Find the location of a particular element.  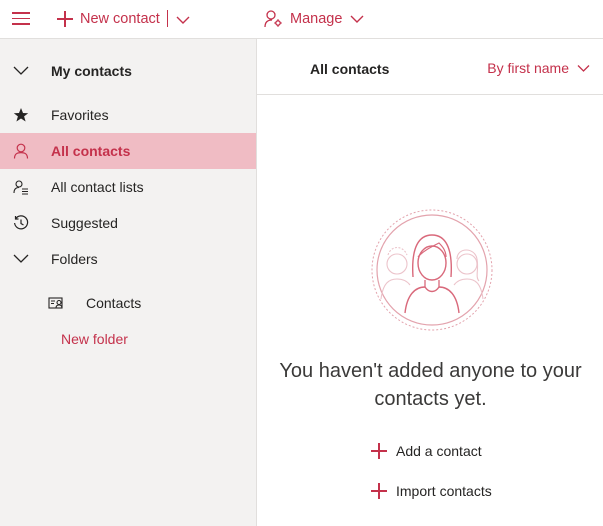

manage-label: Manage is located at coordinates (316, 19).